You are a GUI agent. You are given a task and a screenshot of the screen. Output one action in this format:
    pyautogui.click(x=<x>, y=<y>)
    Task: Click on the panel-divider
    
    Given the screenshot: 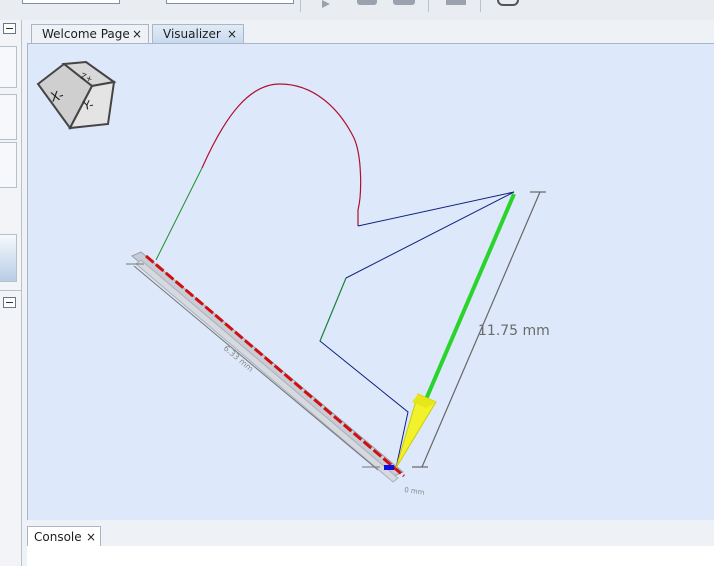 What is the action you would take?
    pyautogui.click(x=10, y=290)
    